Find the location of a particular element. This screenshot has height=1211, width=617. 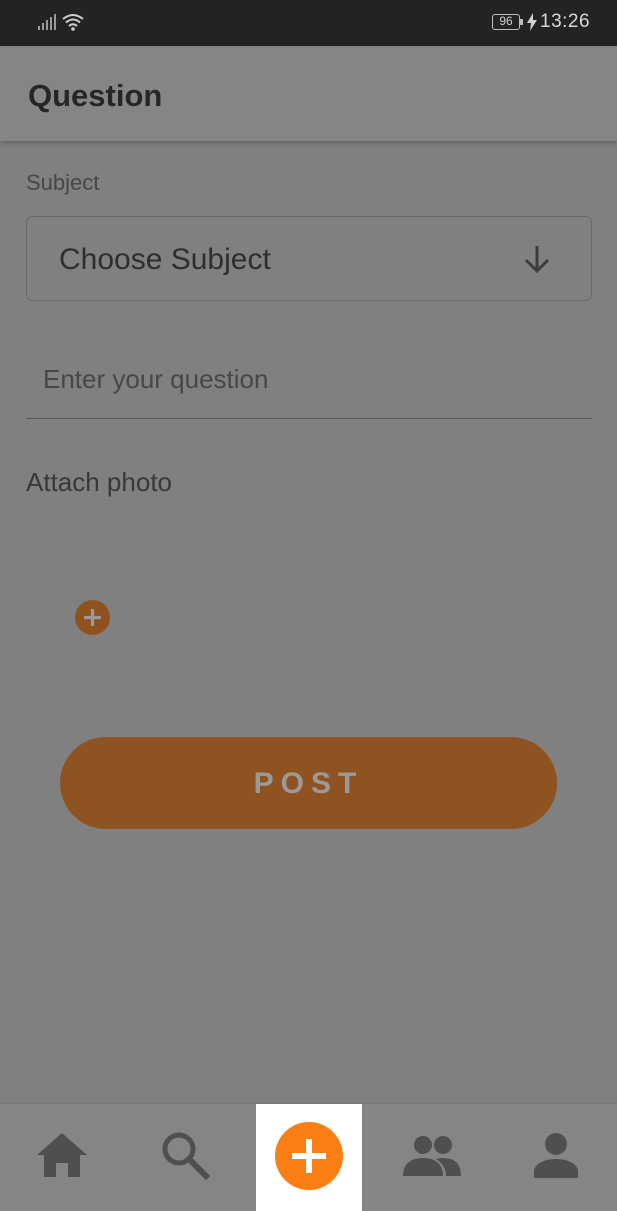

nav-home is located at coordinates (62, 1157).